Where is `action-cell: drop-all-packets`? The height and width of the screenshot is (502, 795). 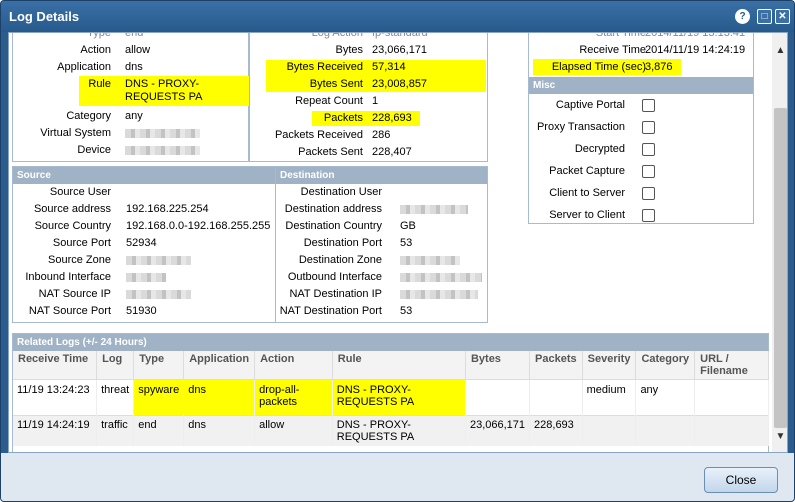 action-cell: drop-all-packets is located at coordinates (293, 397).